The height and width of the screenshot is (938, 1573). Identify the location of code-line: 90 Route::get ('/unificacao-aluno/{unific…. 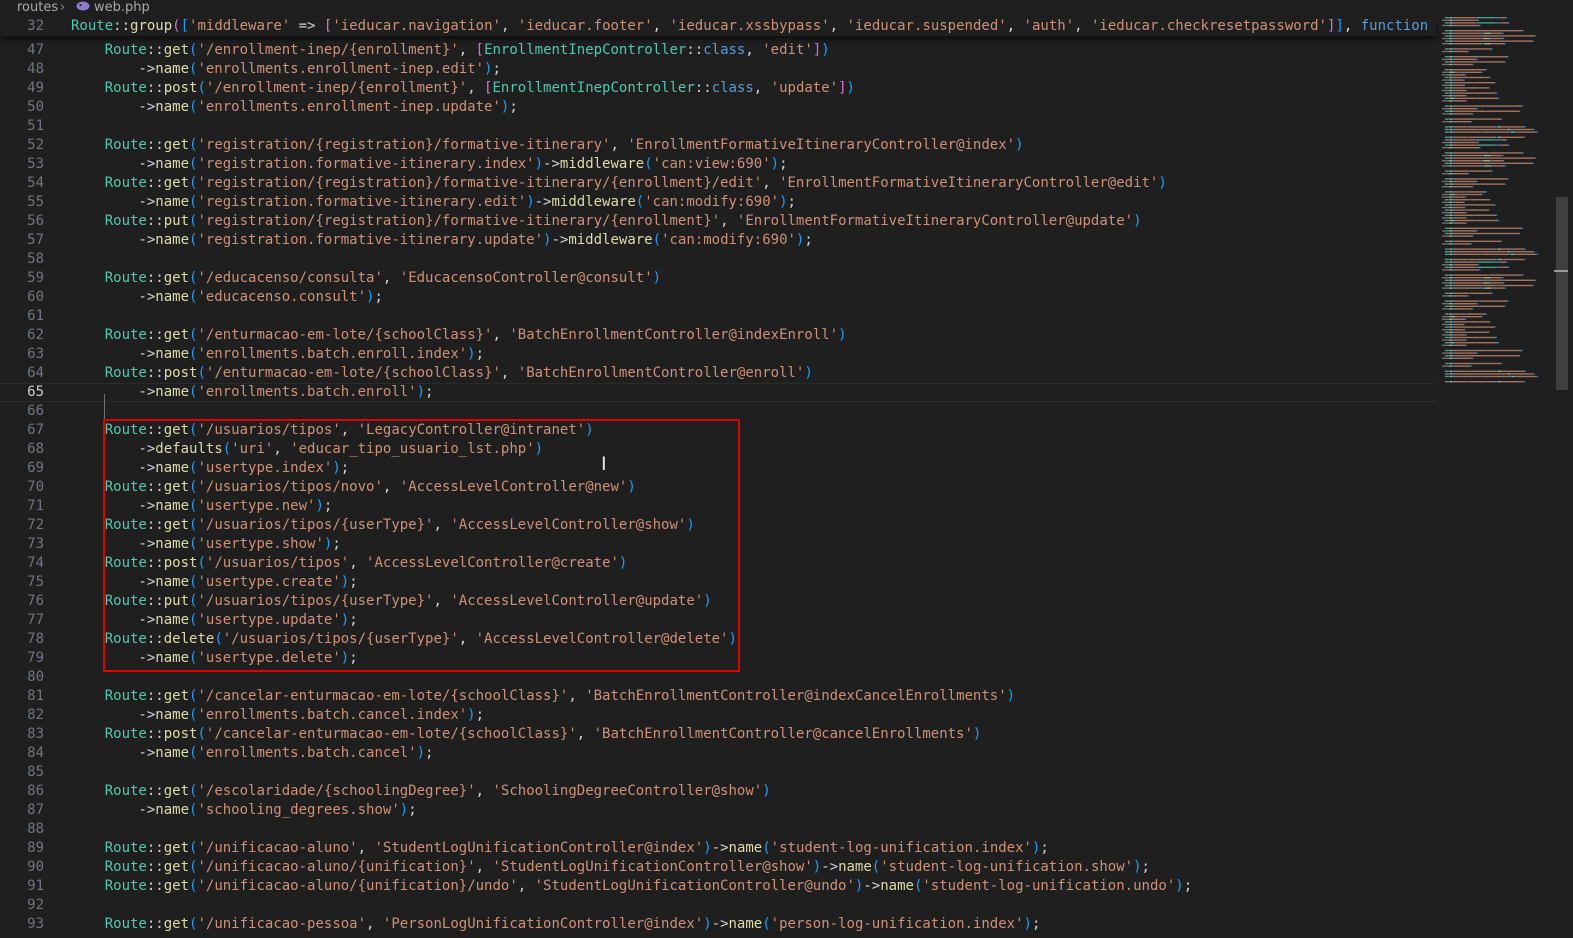
(718, 867).